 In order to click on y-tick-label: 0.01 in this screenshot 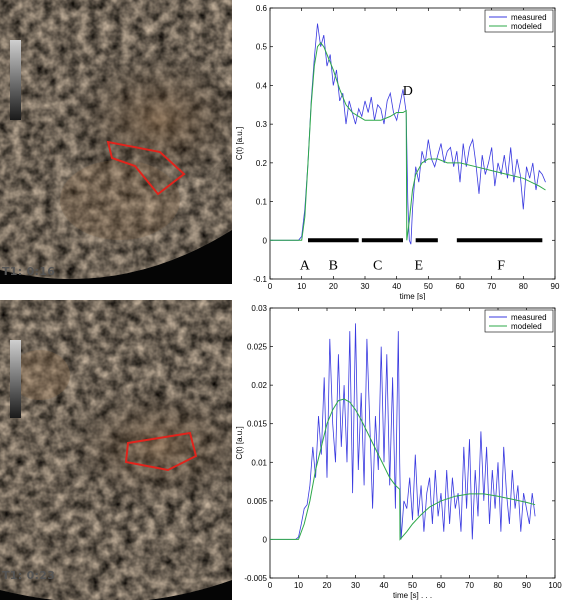, I will do `click(259, 462)`.